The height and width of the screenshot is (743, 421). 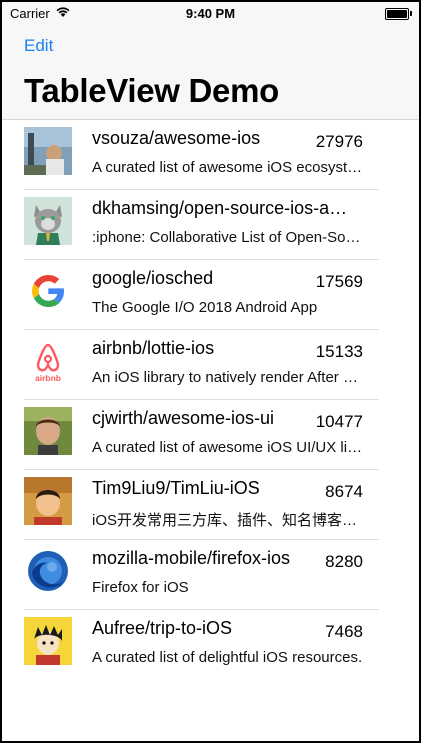 I want to click on repo-name: Tim9Liu9/TimLiu-iOS, so click(x=176, y=488).